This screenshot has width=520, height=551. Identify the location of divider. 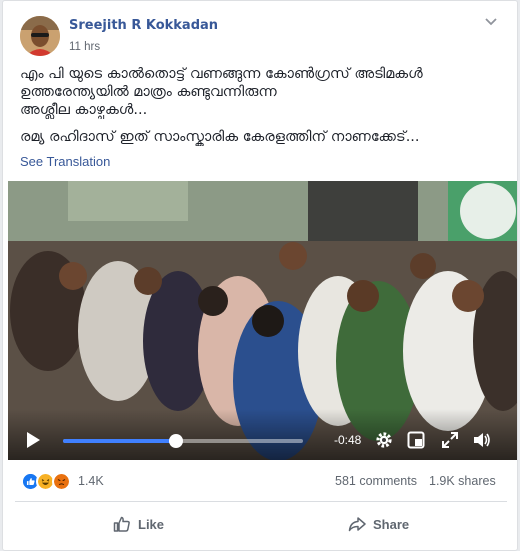
(261, 501).